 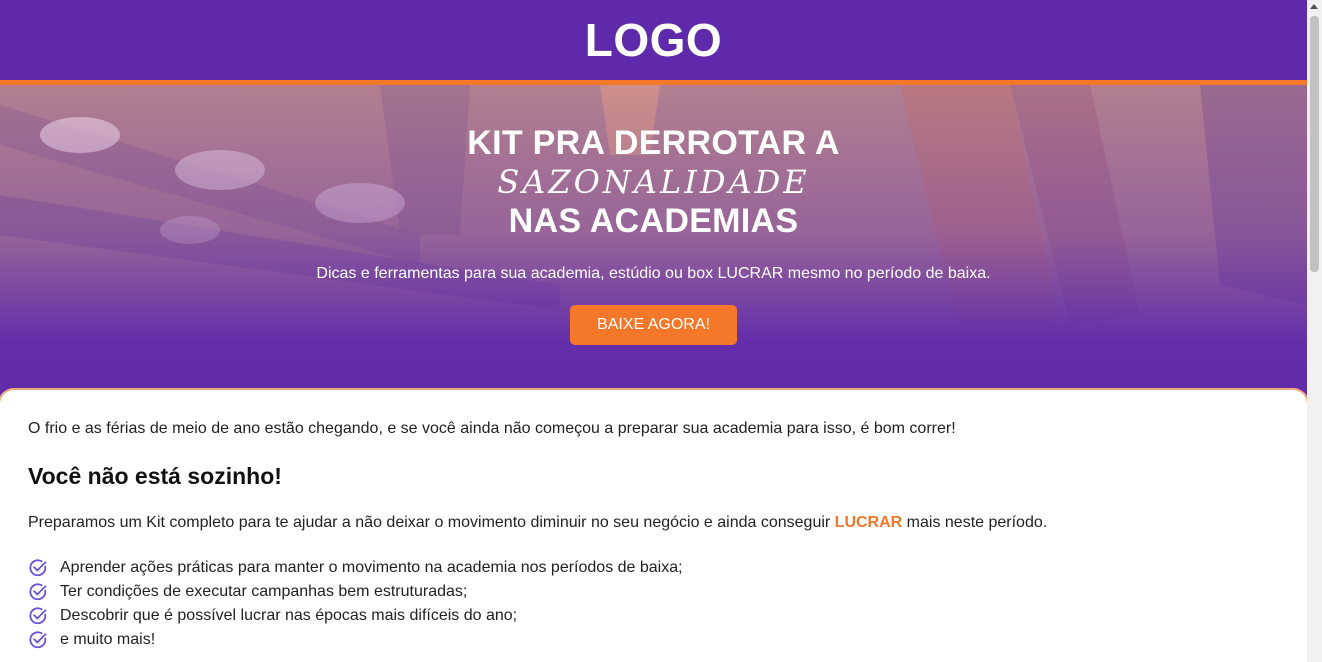 I want to click on description-highlight: LUCRAR, so click(x=868, y=522).